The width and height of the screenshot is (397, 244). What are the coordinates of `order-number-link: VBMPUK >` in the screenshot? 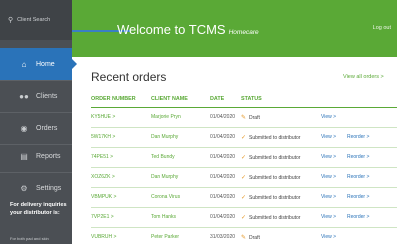 It's located at (121, 197).